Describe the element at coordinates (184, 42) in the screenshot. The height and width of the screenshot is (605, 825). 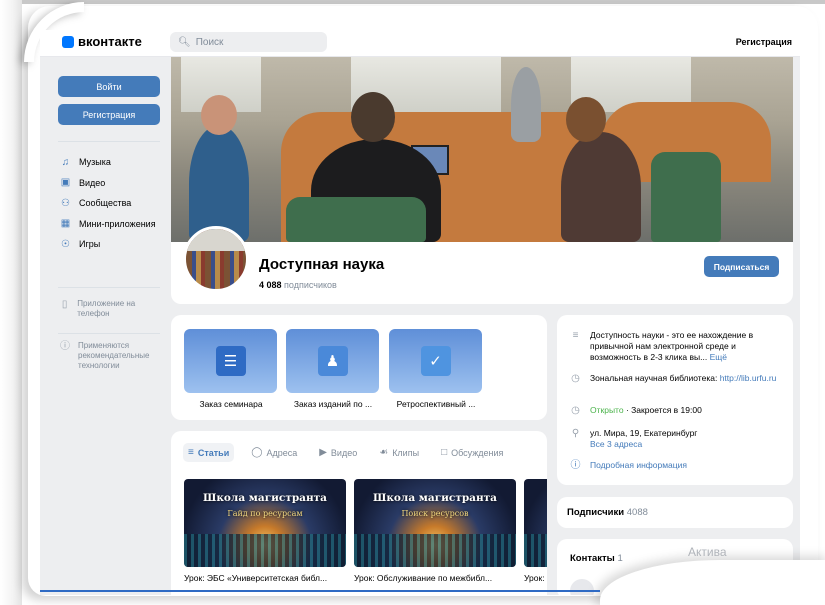
I see `search-icon: 🔍︎` at that location.